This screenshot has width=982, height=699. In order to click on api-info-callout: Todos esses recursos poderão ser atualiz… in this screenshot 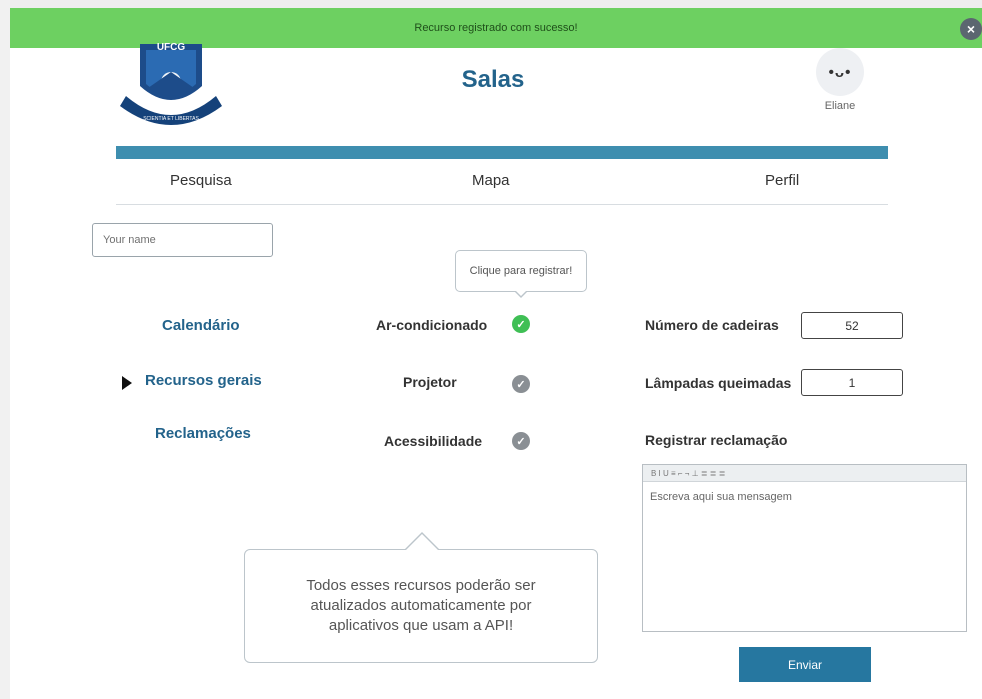, I will do `click(421, 606)`.